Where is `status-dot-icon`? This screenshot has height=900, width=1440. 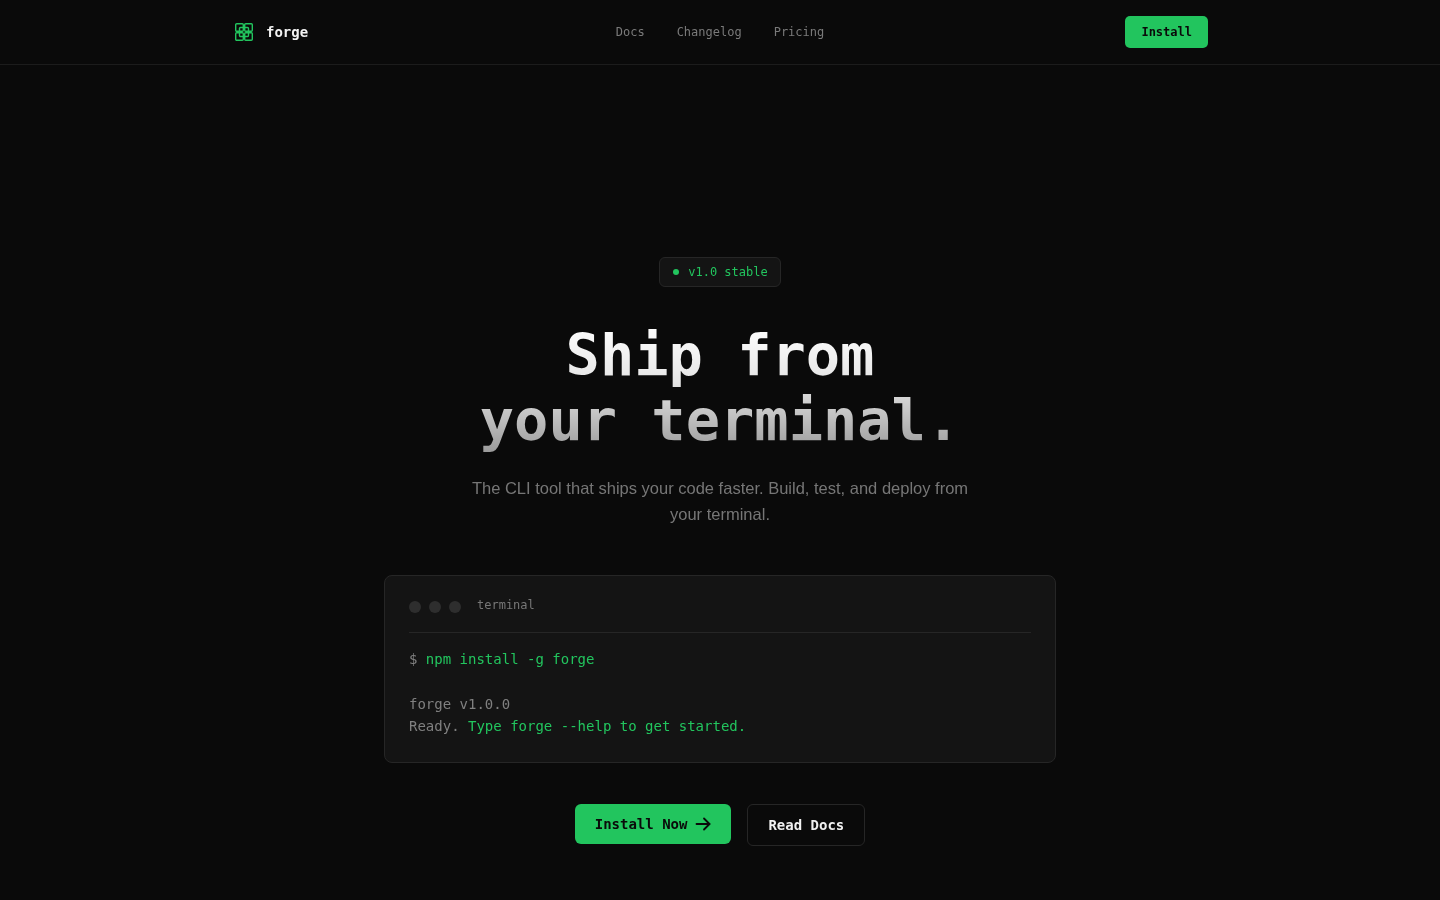 status-dot-icon is located at coordinates (676, 272).